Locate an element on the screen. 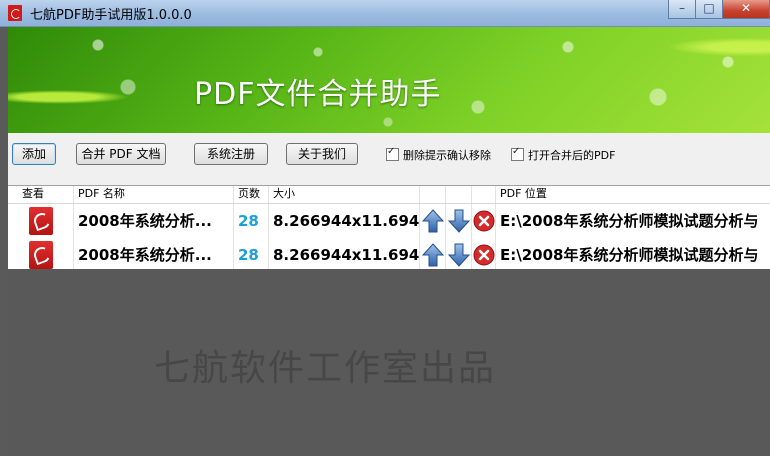  banner-title: PDF文件合并助手 is located at coordinates (318, 94).